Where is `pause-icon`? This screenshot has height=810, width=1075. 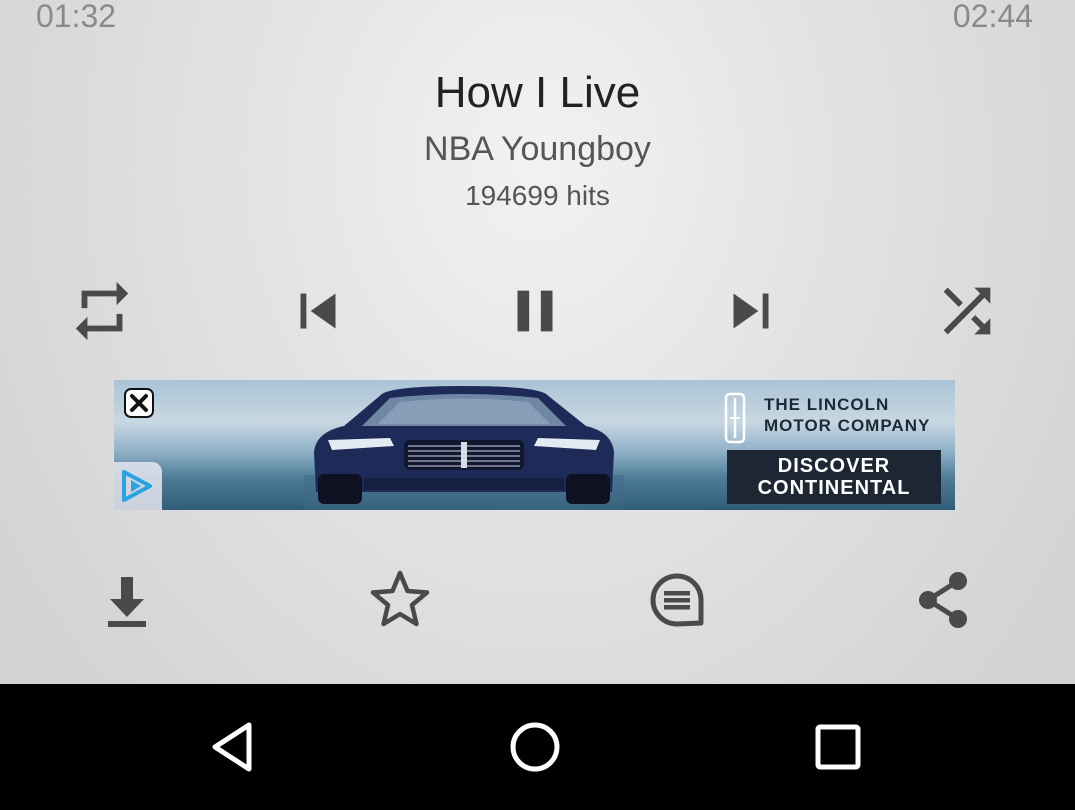 pause-icon is located at coordinates (535, 311).